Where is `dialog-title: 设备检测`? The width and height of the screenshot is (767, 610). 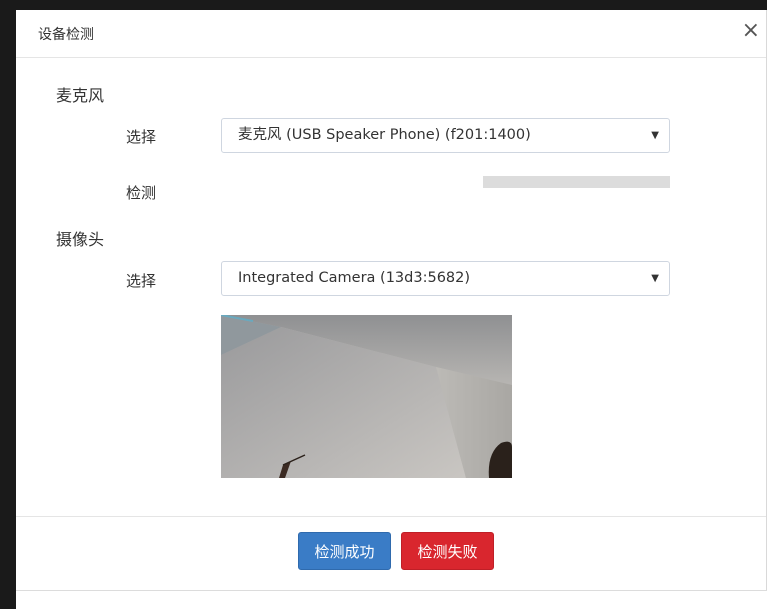
dialog-title: 设备检测 is located at coordinates (66, 35).